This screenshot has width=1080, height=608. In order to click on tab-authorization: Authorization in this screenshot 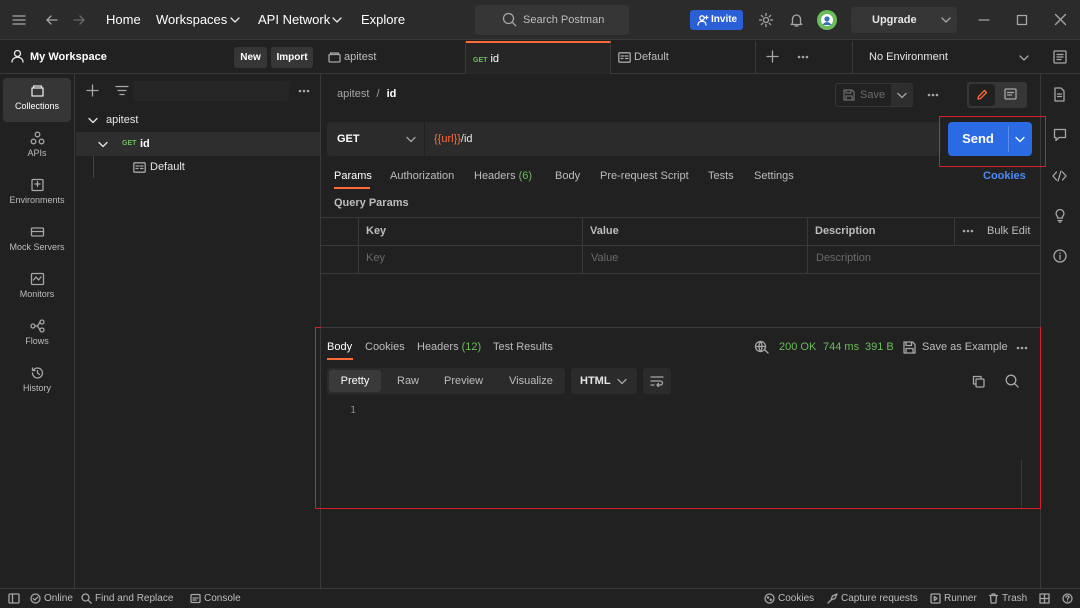, I will do `click(422, 176)`.